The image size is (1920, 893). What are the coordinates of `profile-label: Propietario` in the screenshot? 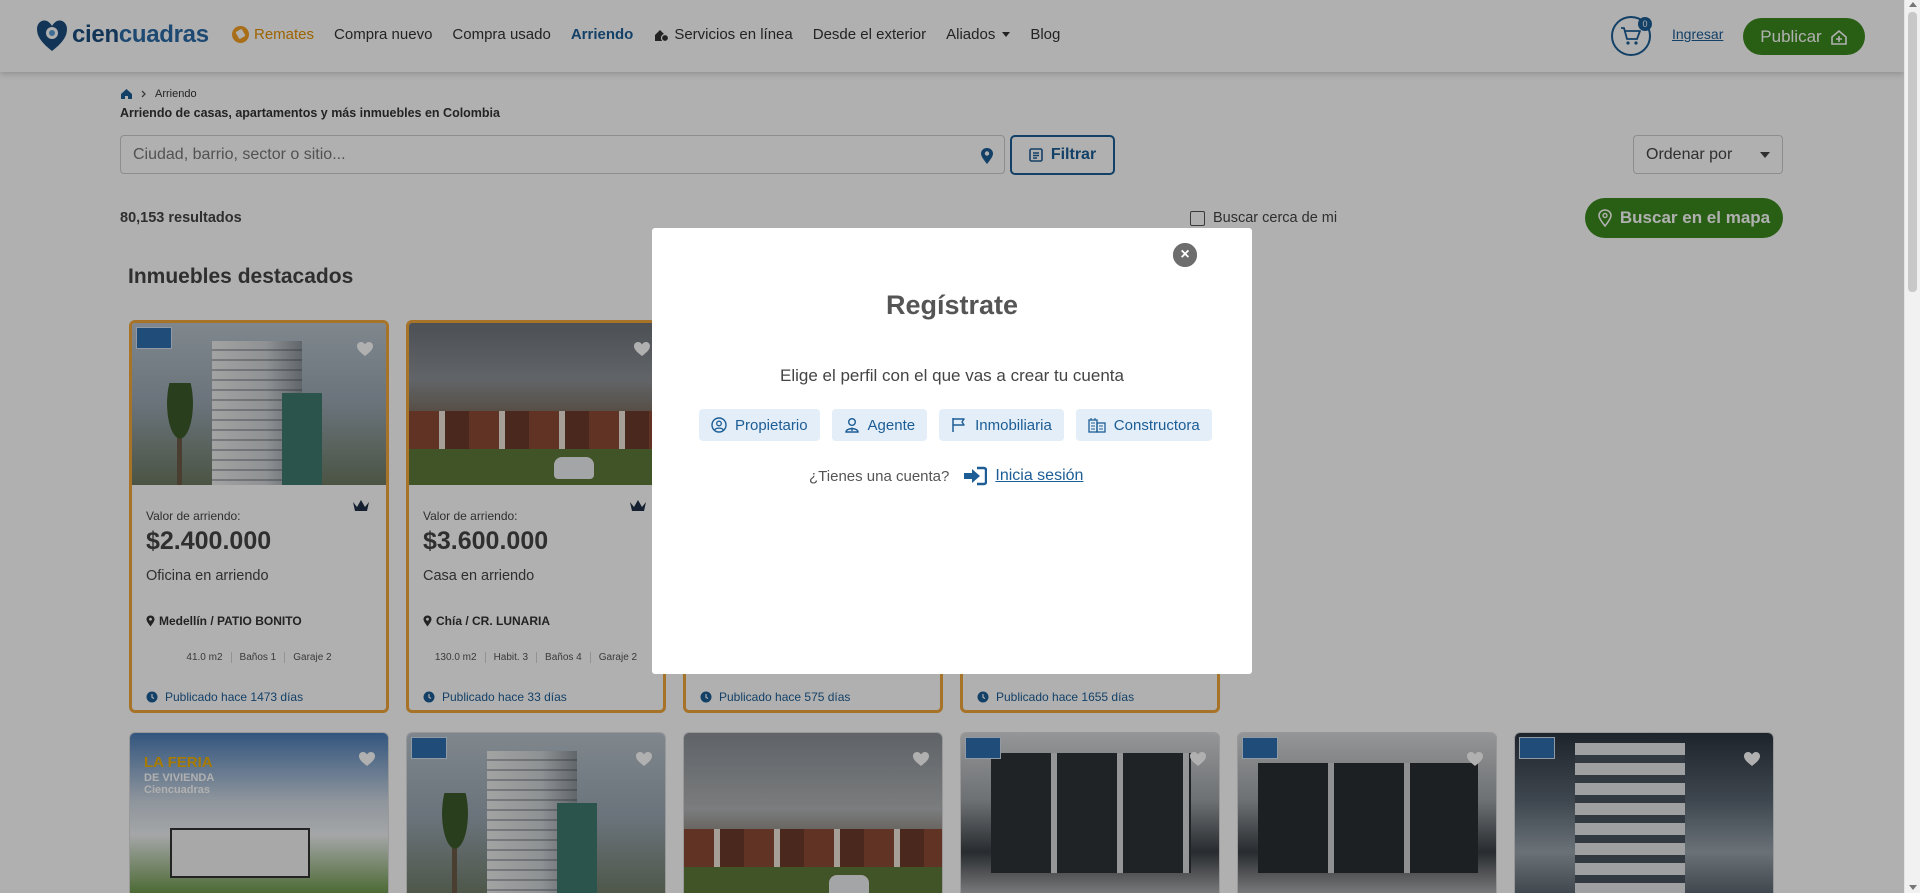 It's located at (771, 425).